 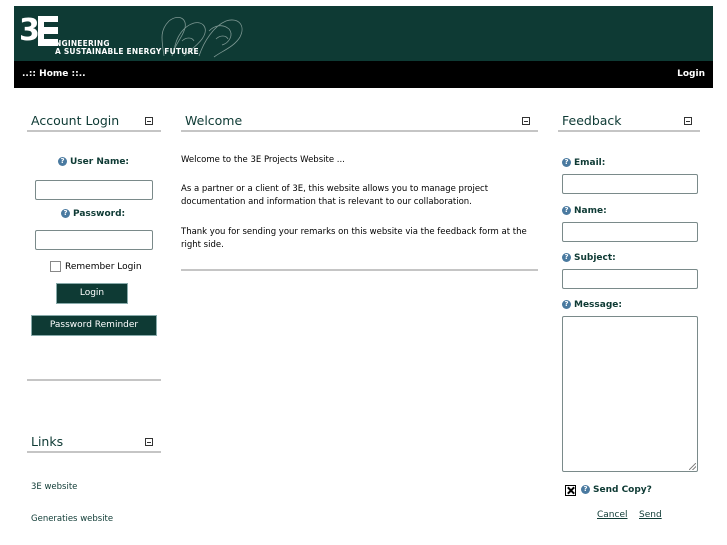 What do you see at coordinates (363, 33) in the screenshot?
I see `site-header: 3 NGINEERING A SUSTAINABLE ENERGY FUTURE` at bounding box center [363, 33].